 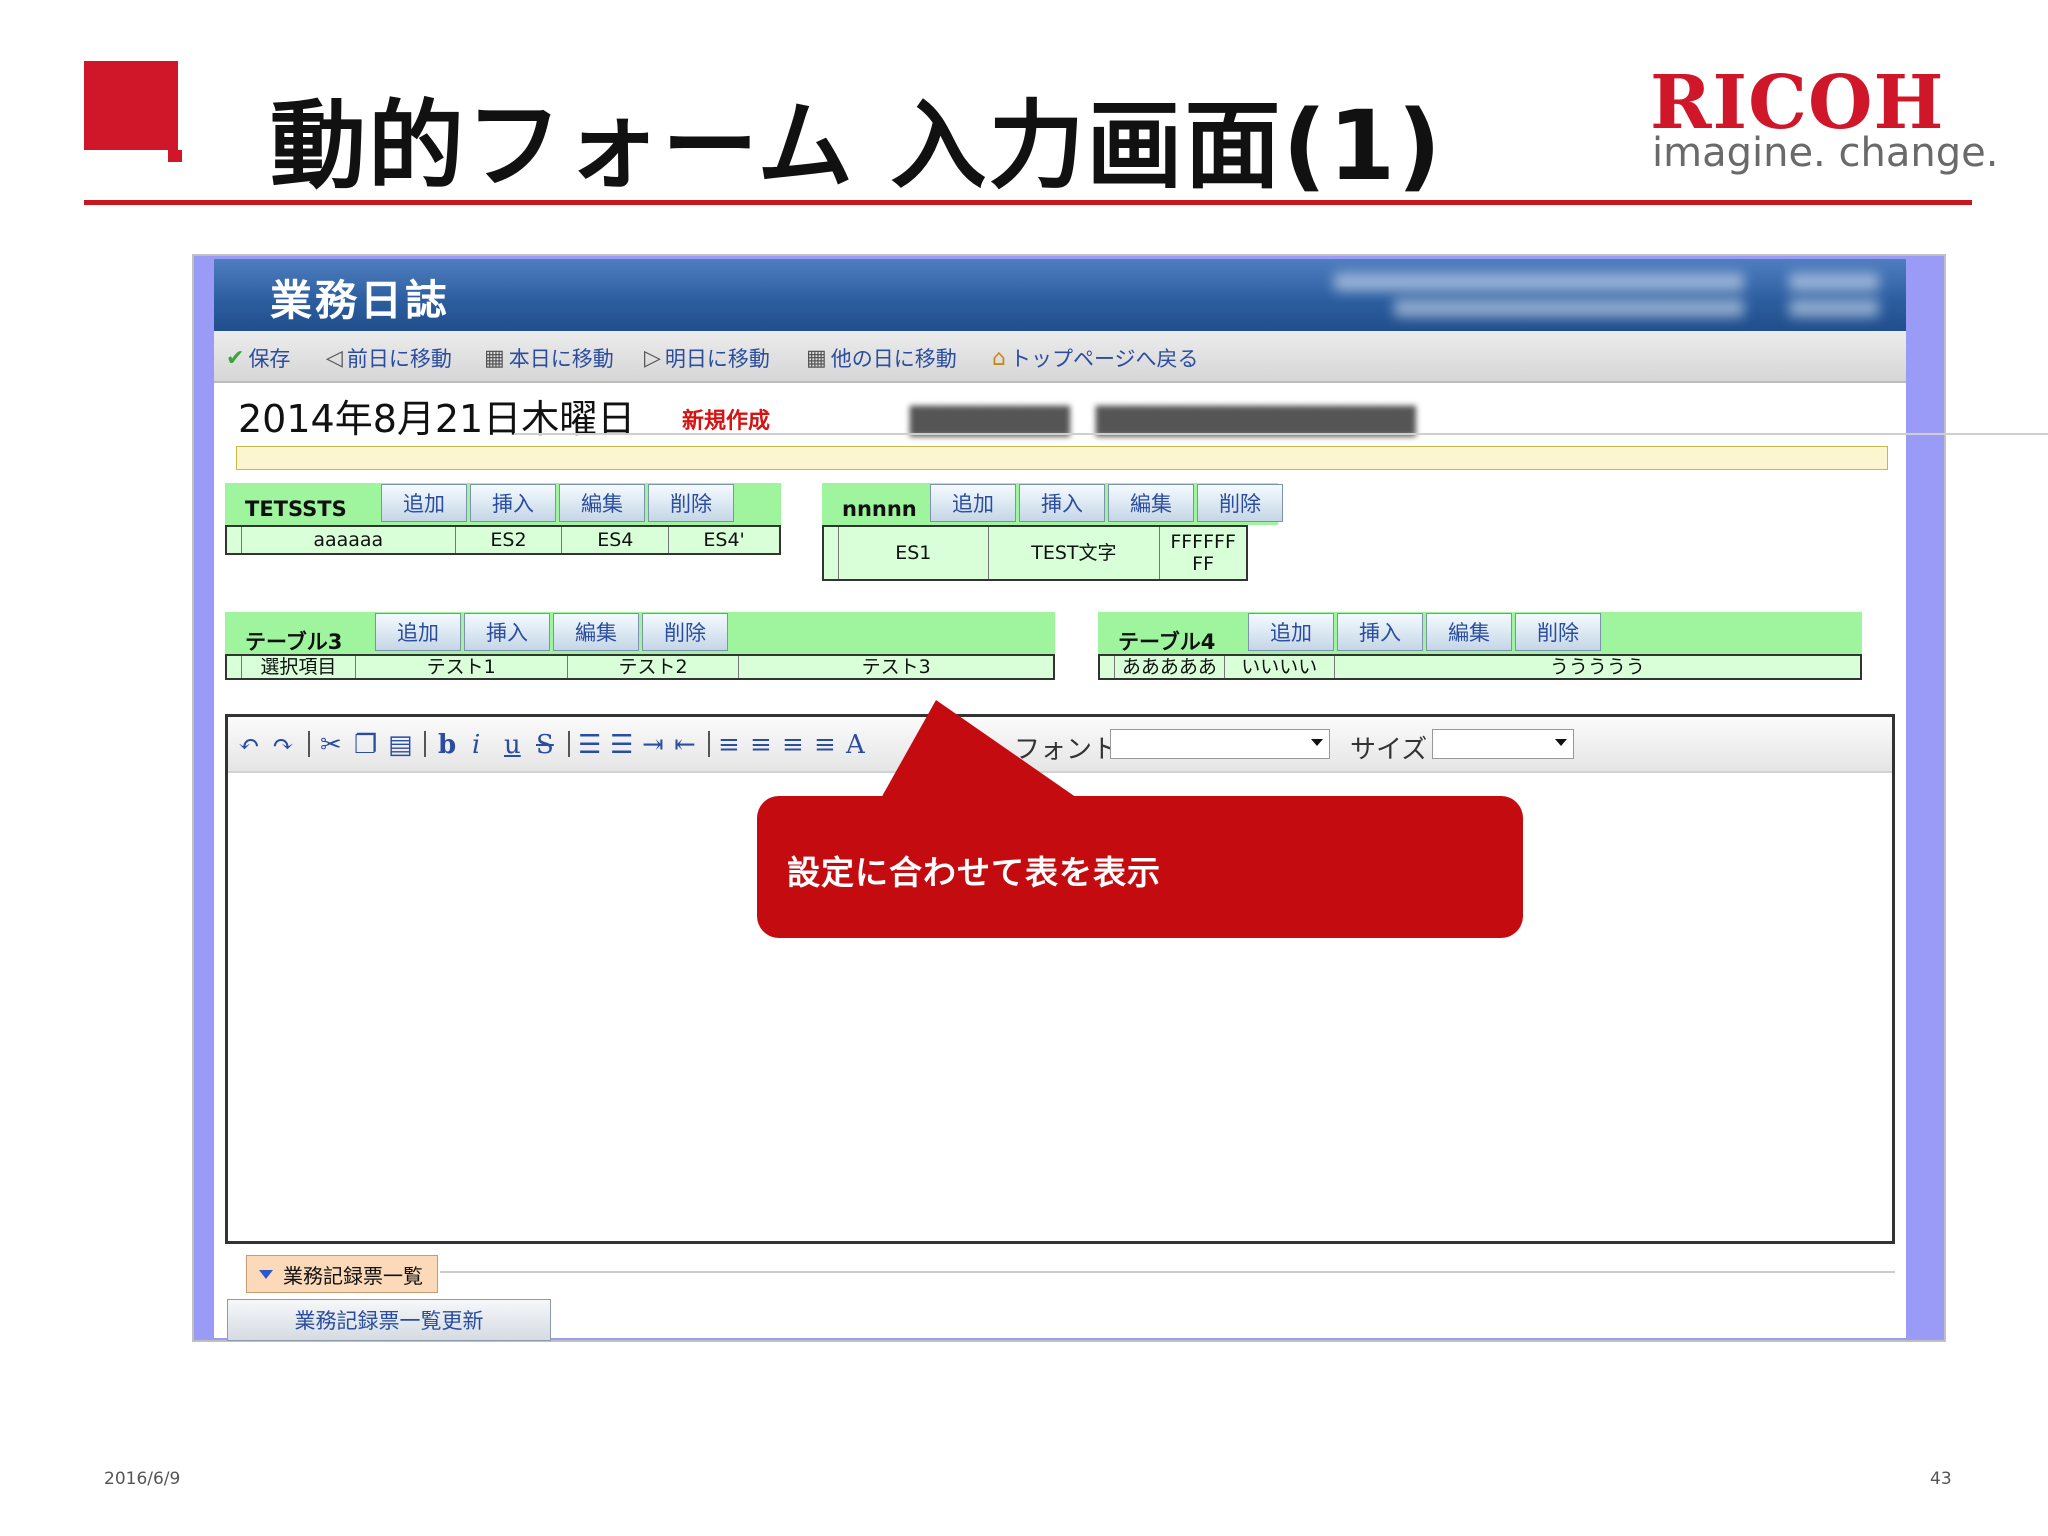 I want to click on next-day-icon: ▷, so click(x=652, y=358).